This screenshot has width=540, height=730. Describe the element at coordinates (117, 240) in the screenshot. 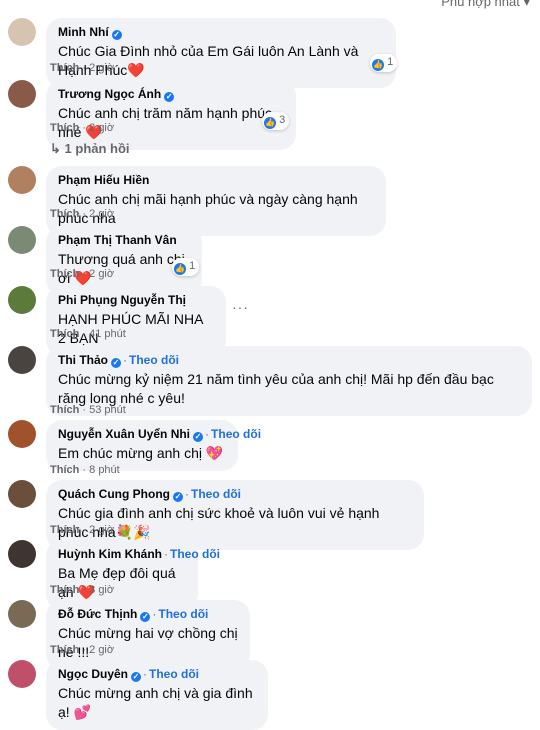

I see `commenter-name: Phạm Thị Thanh Vân` at that location.